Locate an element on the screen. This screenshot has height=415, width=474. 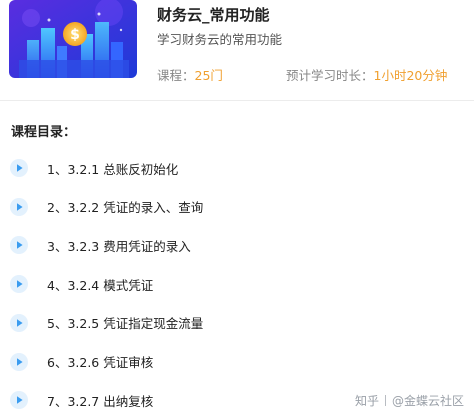
catalog-title: 课程目录： is located at coordinates (44, 132).